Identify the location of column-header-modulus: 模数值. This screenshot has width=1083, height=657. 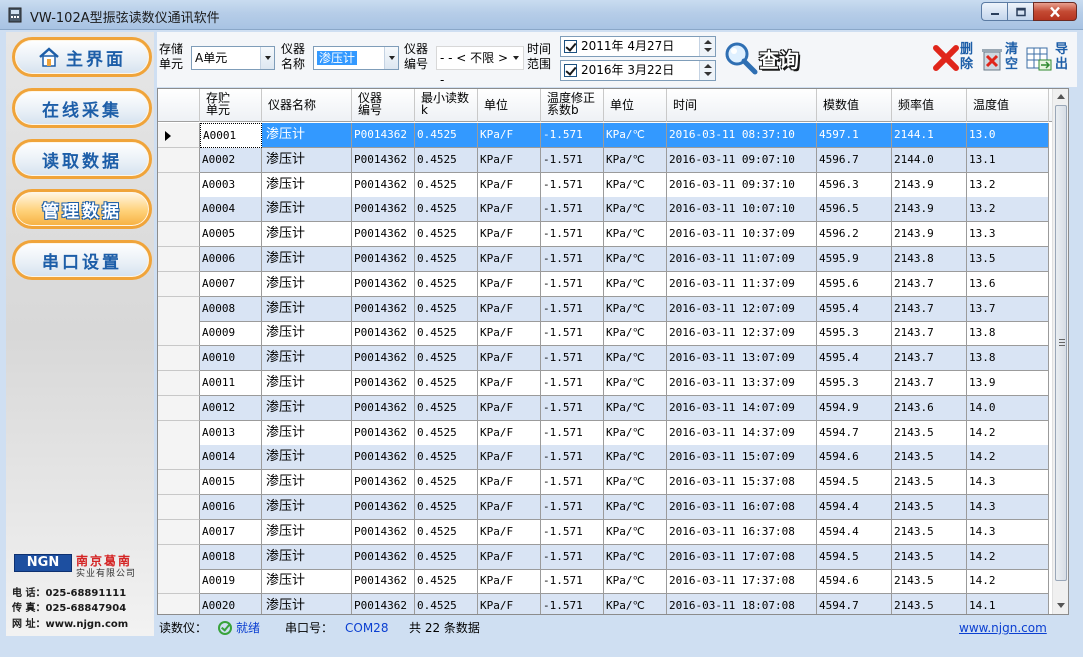
(854, 105).